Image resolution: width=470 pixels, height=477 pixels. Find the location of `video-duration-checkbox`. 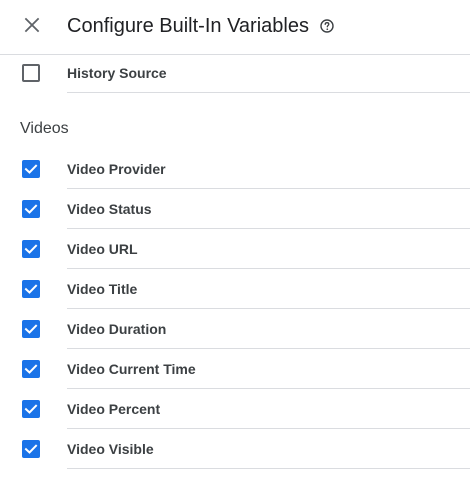

video-duration-checkbox is located at coordinates (31, 329).